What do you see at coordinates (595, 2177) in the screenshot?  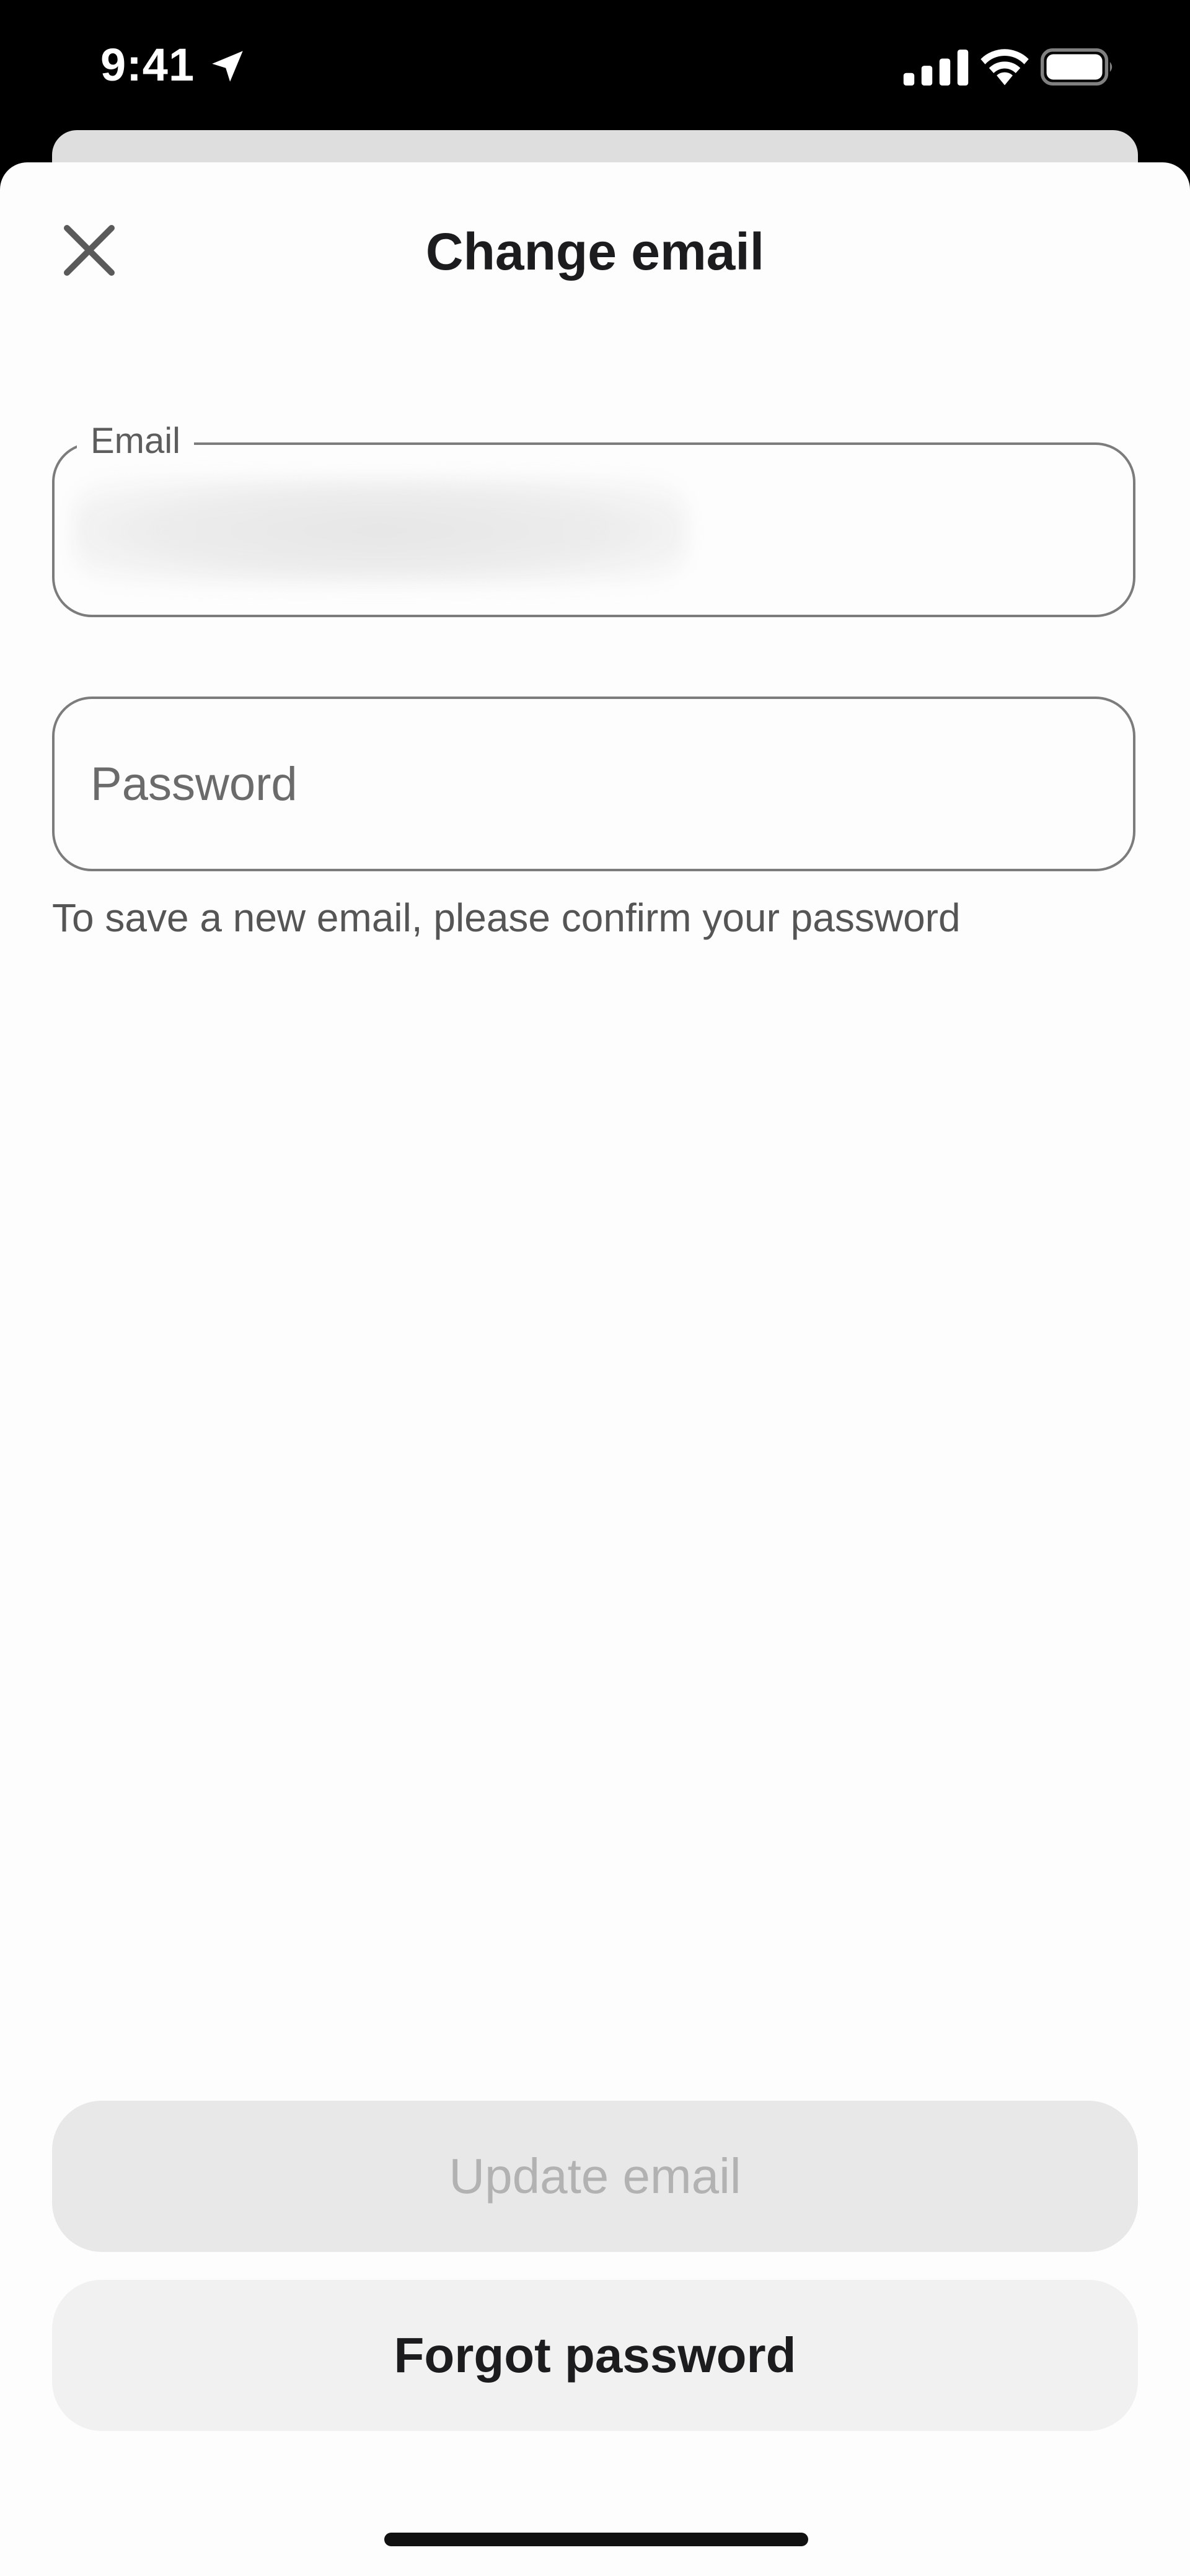 I see `update-email-button: Update email` at bounding box center [595, 2177].